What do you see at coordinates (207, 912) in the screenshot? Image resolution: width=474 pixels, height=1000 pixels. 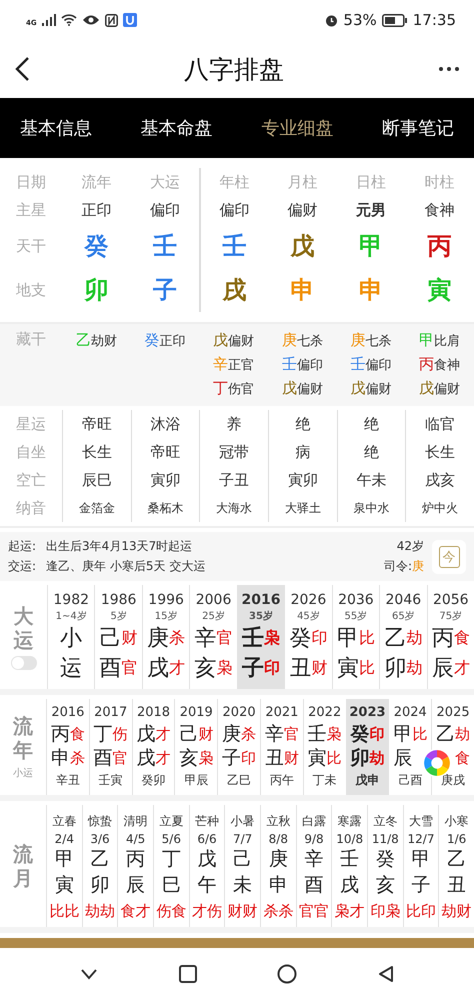 I see `god-text: 才伤` at bounding box center [207, 912].